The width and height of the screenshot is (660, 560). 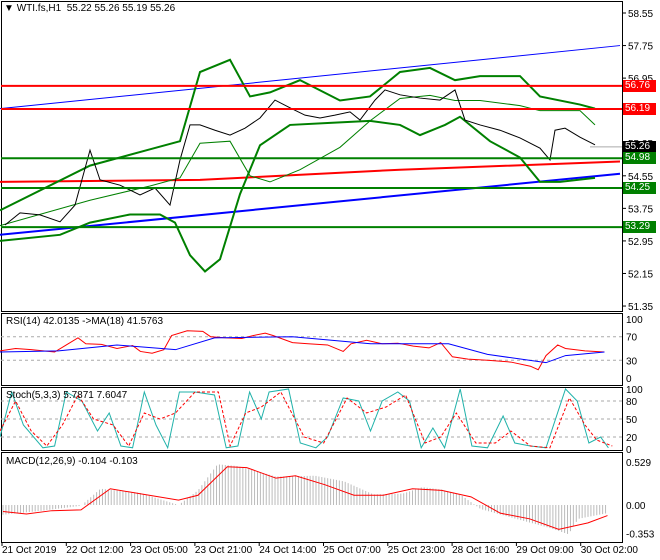 I want to click on macd-tick-label: 0.529, so click(x=638, y=463).